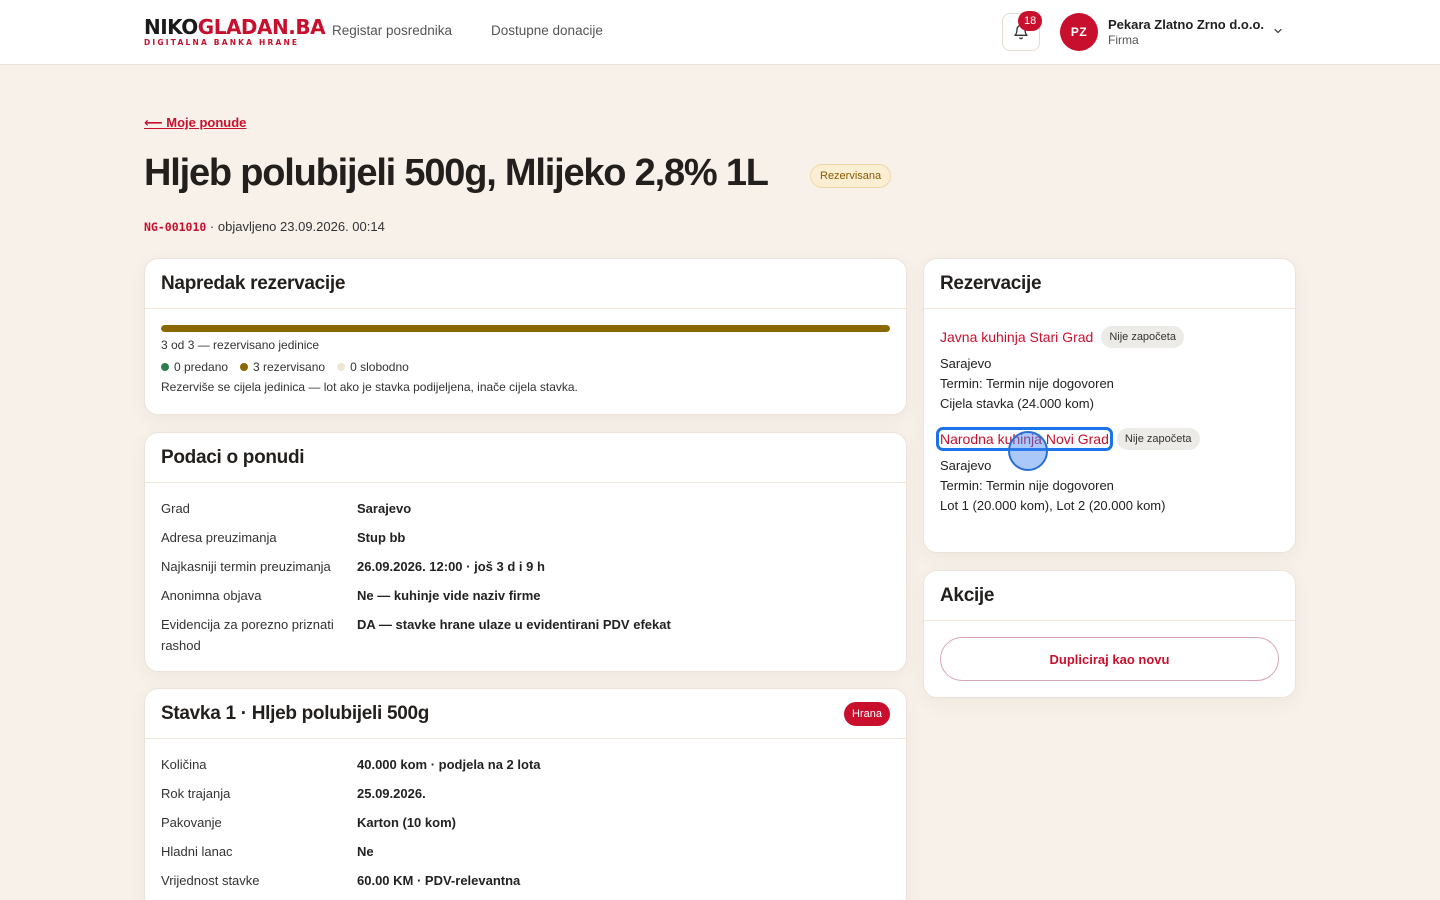  I want to click on card-title: Akcije, so click(967, 595).